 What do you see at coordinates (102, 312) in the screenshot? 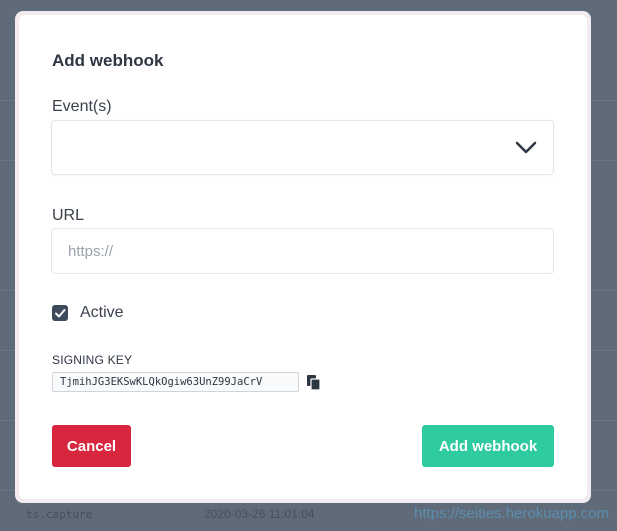
I see `active-label: Active` at bounding box center [102, 312].